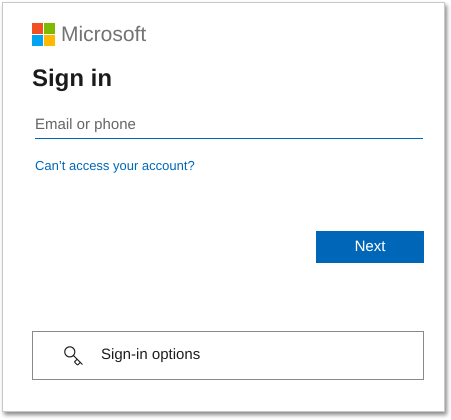 The height and width of the screenshot is (420, 451). Describe the element at coordinates (115, 166) in the screenshot. I see `help-link: Can’t access your account?` at that location.